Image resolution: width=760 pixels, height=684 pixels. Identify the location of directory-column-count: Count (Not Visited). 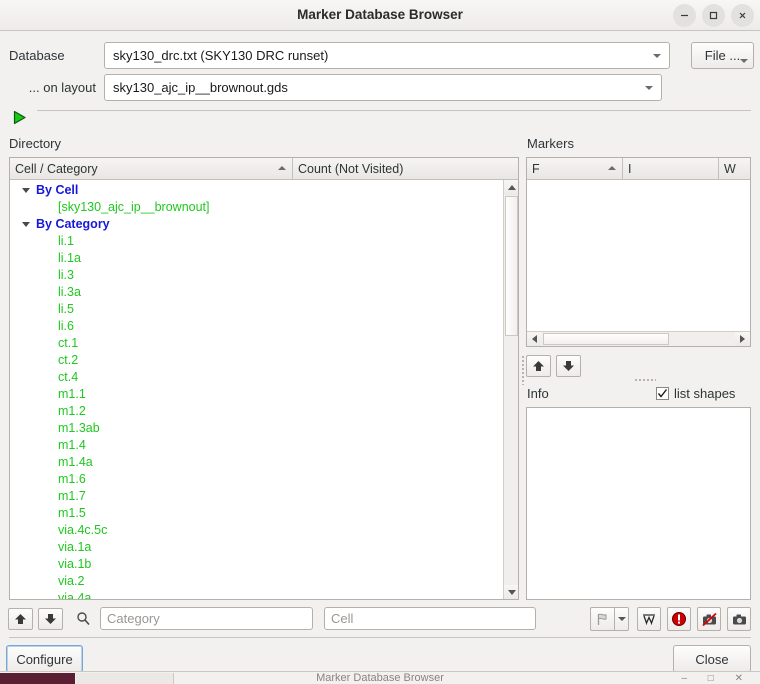
(398, 168).